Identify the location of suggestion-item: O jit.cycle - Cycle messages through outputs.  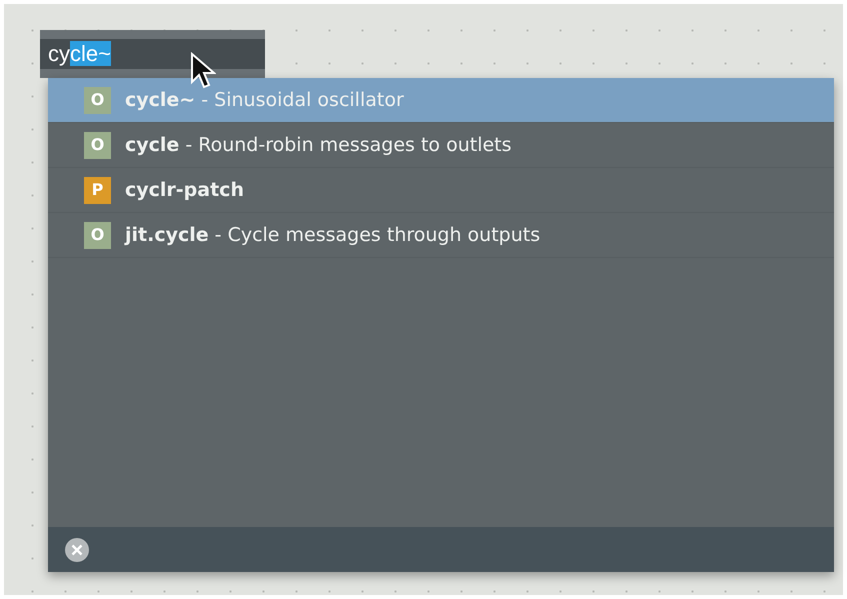
(441, 235).